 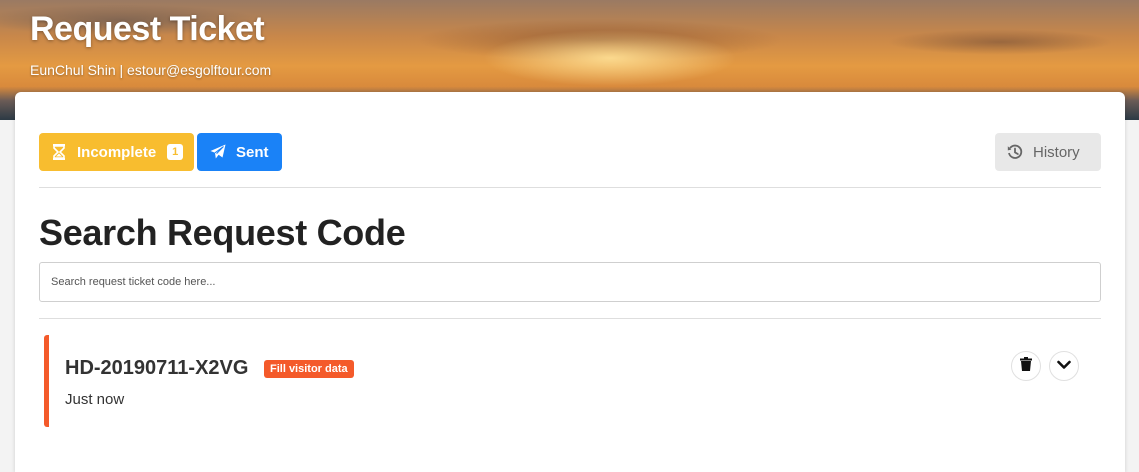 I want to click on search-input, so click(x=570, y=282).